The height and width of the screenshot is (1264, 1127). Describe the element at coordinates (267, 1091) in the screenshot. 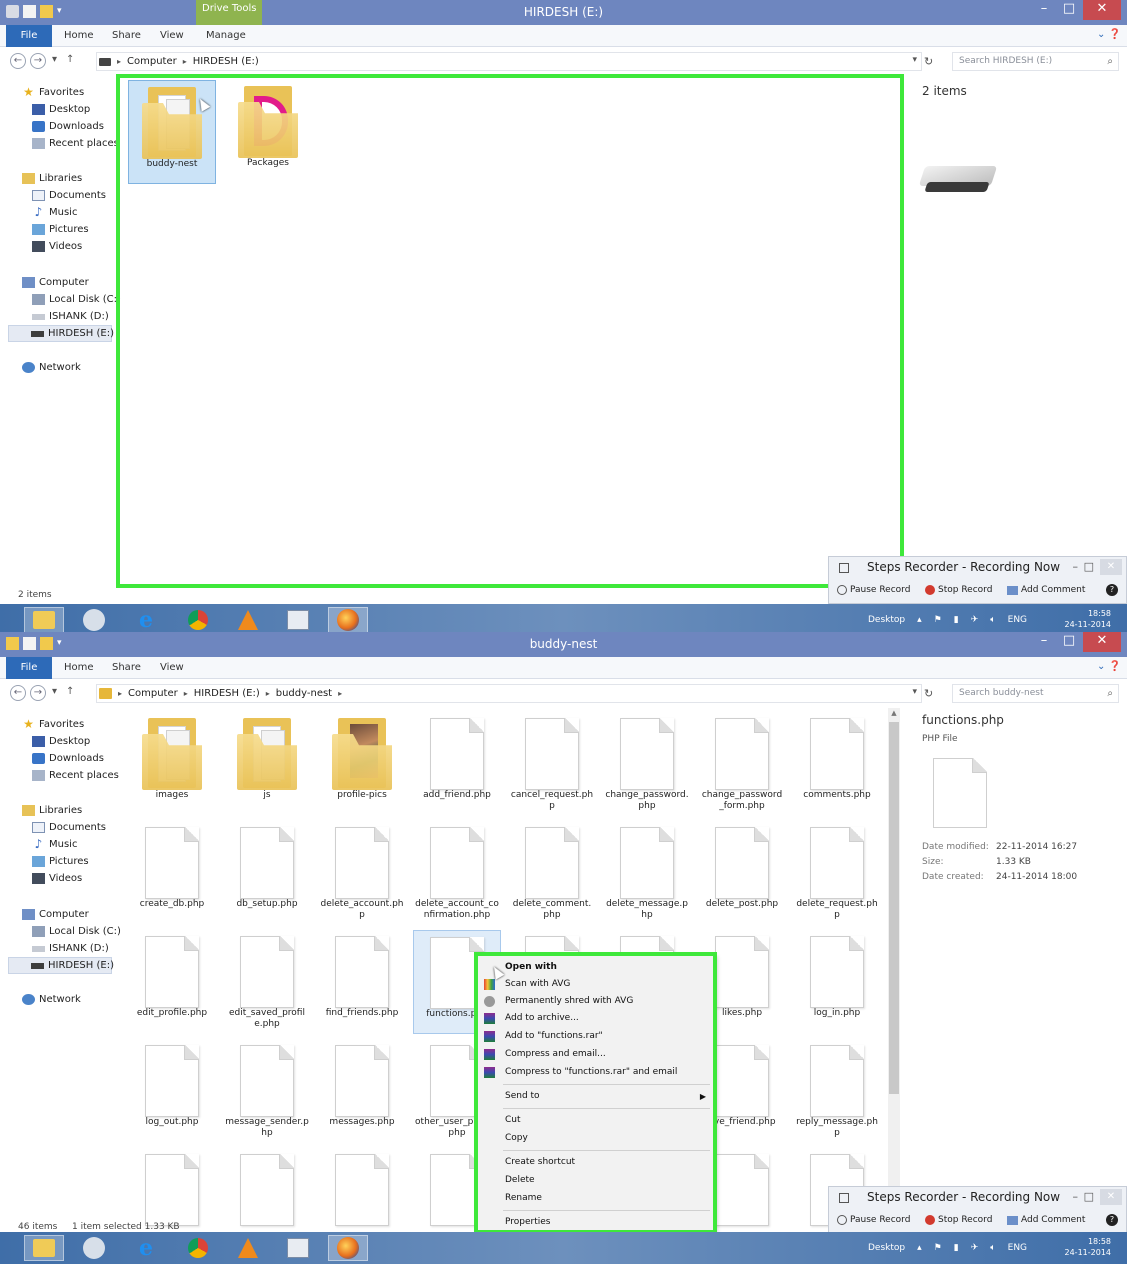

I see `file-item: message_sender.php` at that location.